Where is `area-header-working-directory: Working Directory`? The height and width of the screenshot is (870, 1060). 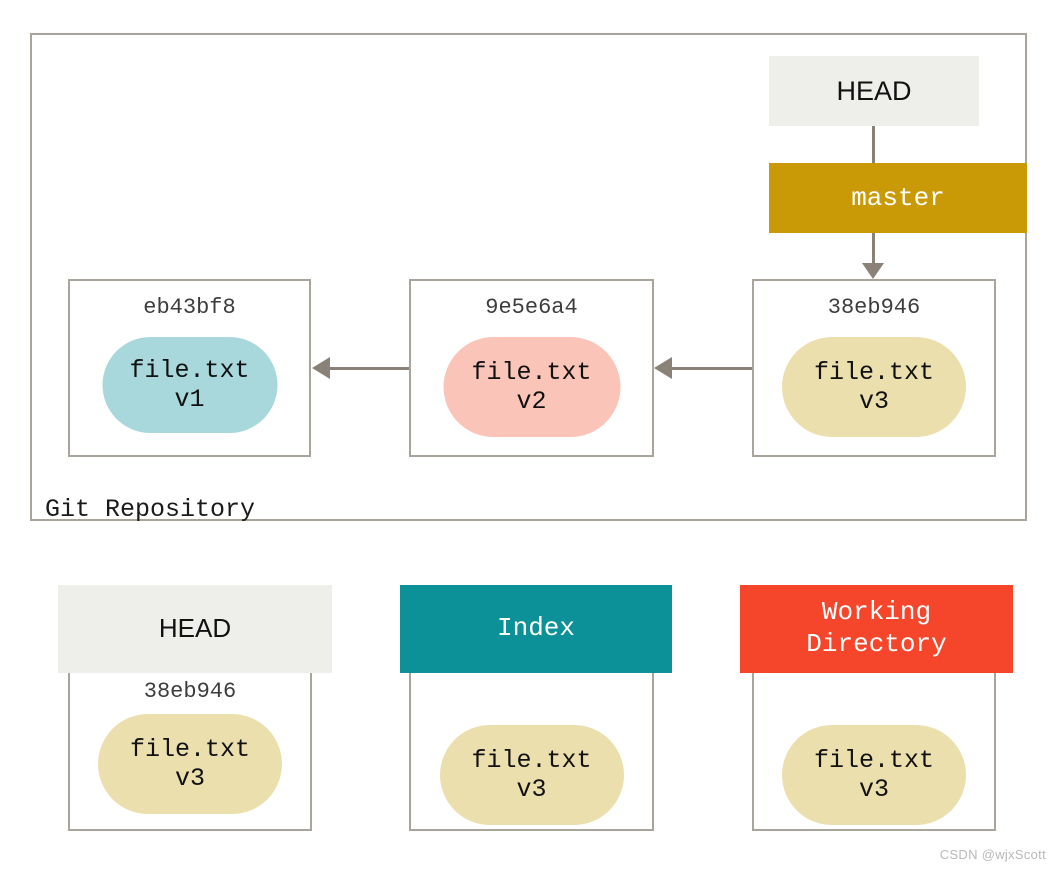 area-header-working-directory: Working Directory is located at coordinates (876, 629).